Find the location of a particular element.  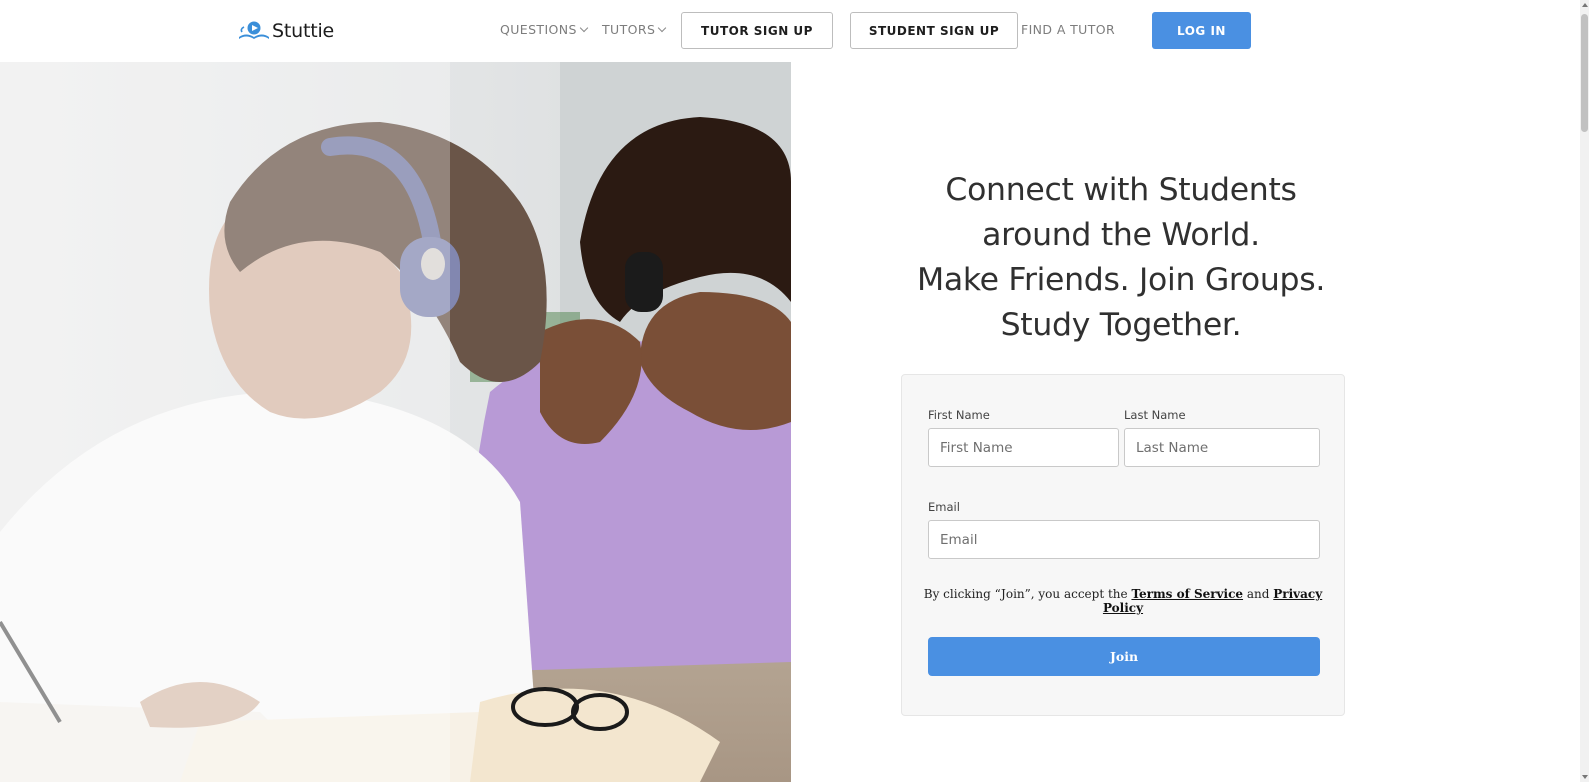

stuttie-logo: Stuttie is located at coordinates (285, 31).